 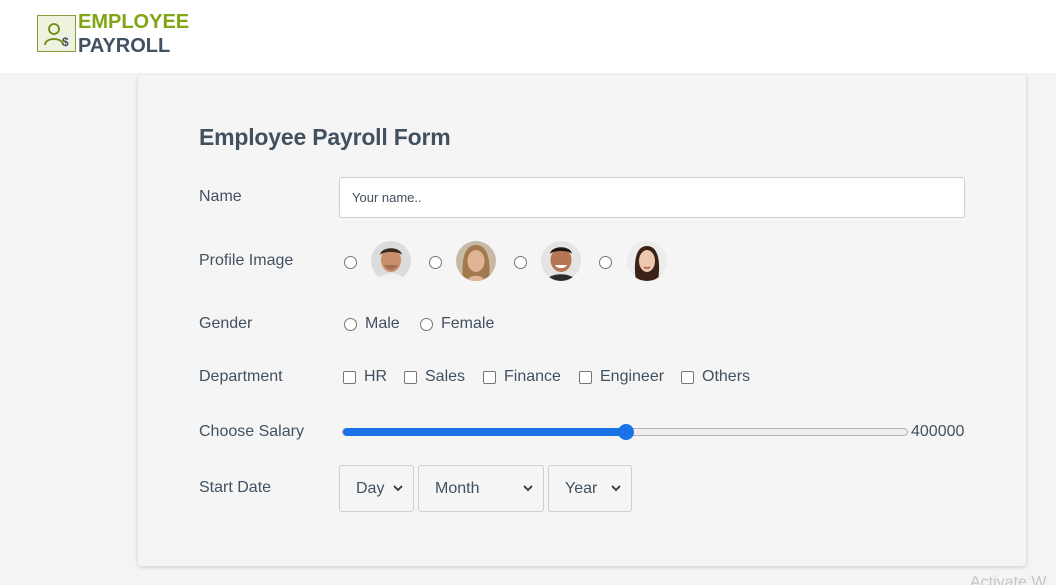 I want to click on gender-option-male: Male, so click(x=372, y=324).